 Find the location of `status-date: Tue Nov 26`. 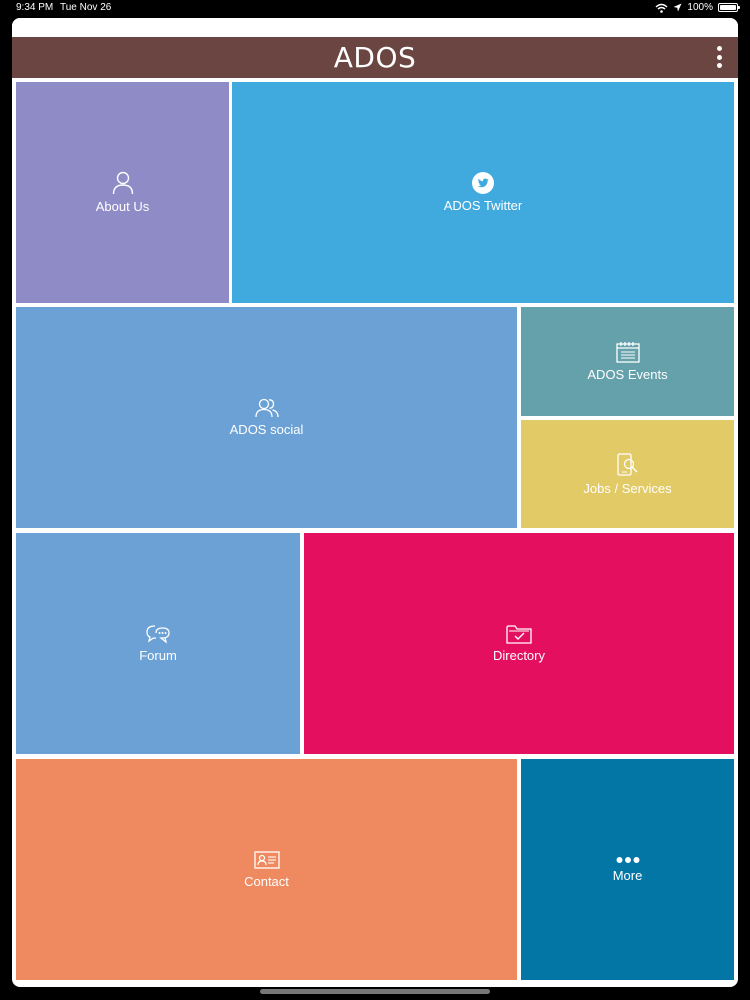

status-date: Tue Nov 26 is located at coordinates (86, 7).